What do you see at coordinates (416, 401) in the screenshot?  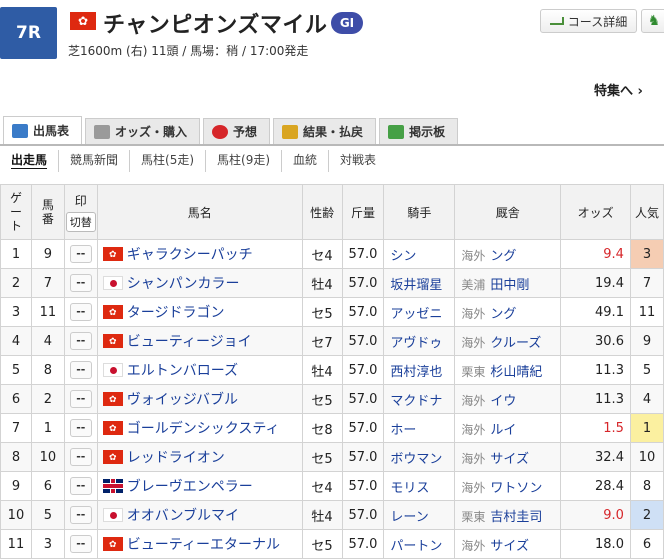 I see `jockey-link: マクドナ` at bounding box center [416, 401].